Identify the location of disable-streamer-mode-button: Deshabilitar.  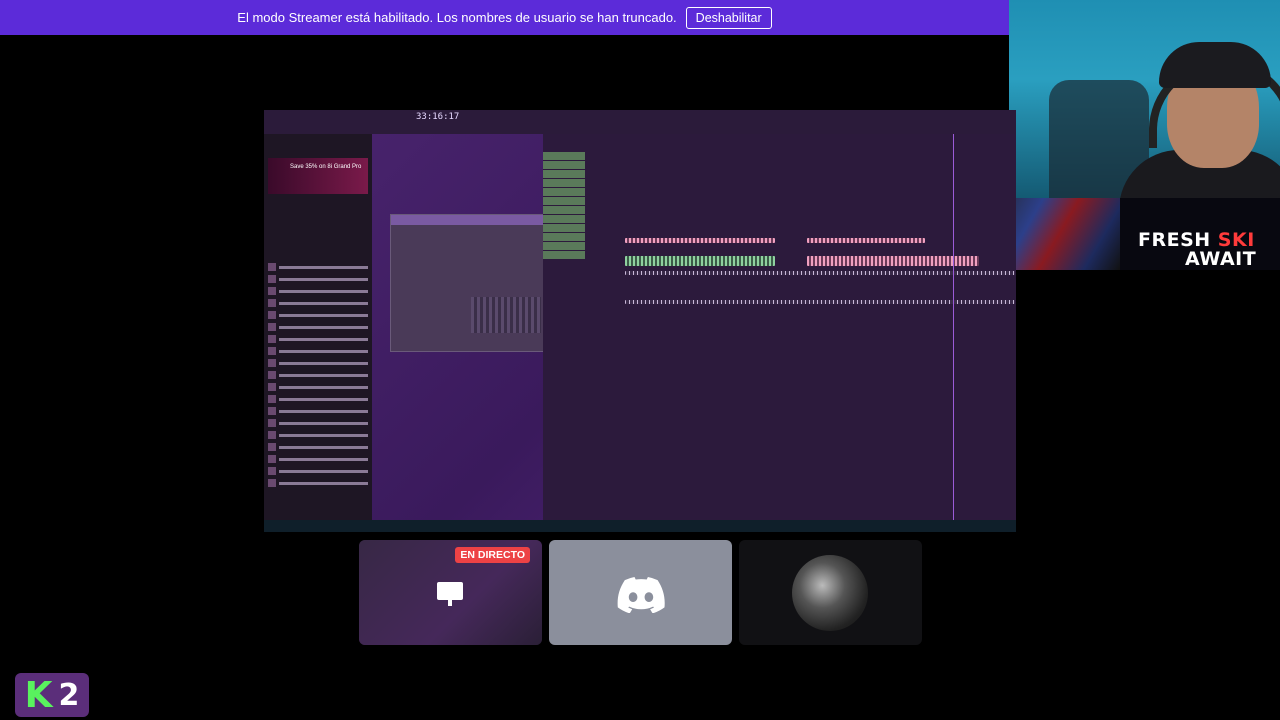
(728, 17).